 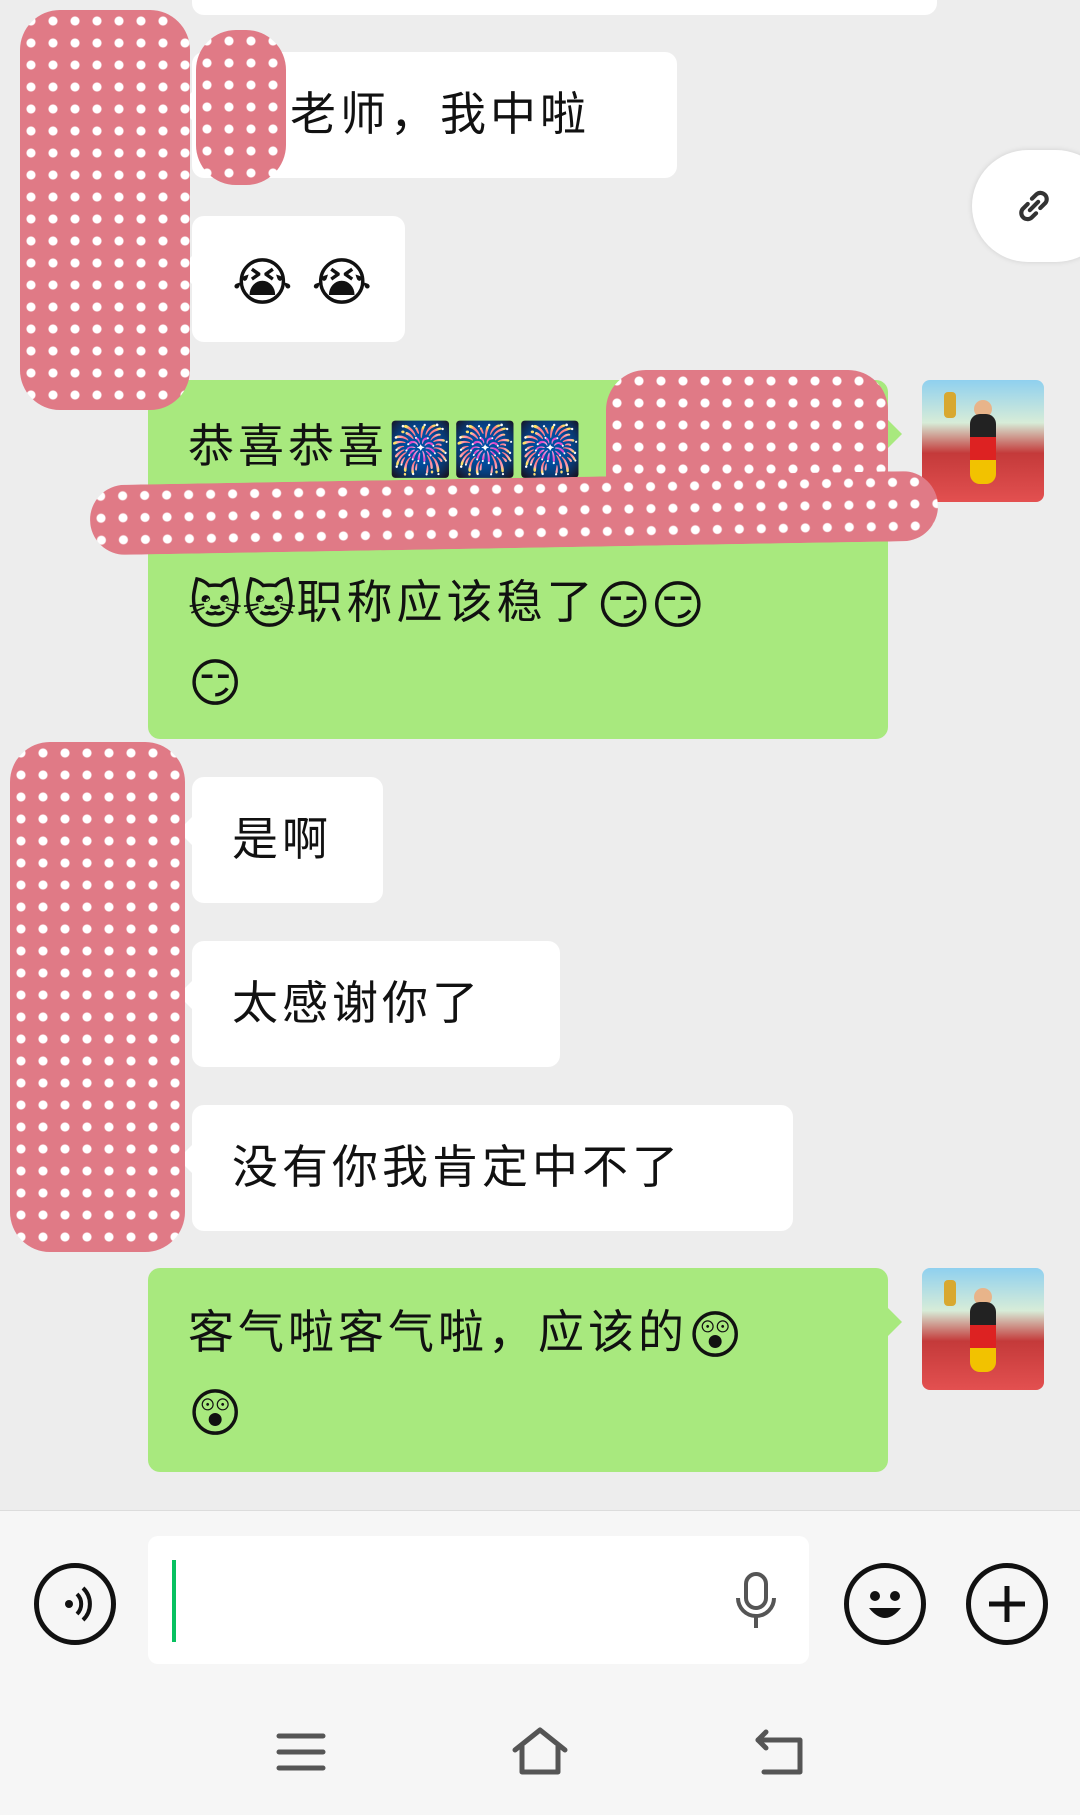 I want to click on message-received: 没有你我肯定中不了, so click(x=485, y=1168).